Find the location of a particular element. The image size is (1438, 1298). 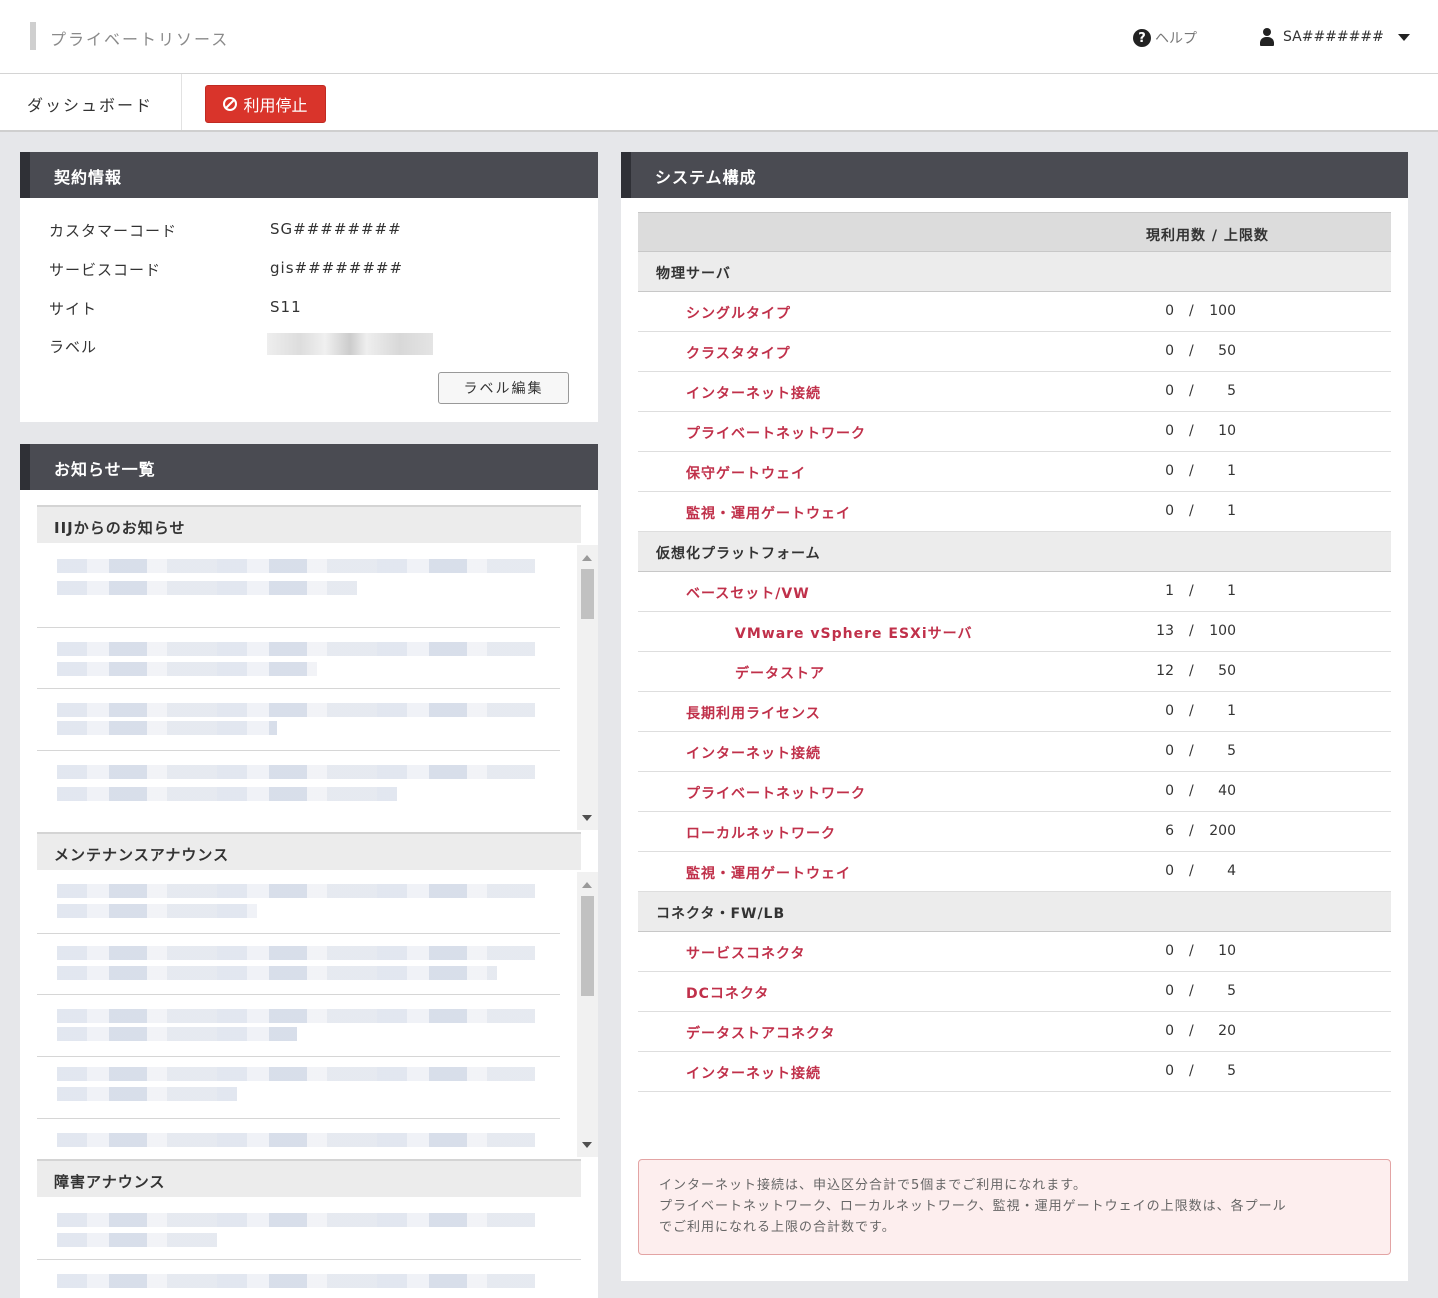

current-count: 12 is located at coordinates (1165, 671).